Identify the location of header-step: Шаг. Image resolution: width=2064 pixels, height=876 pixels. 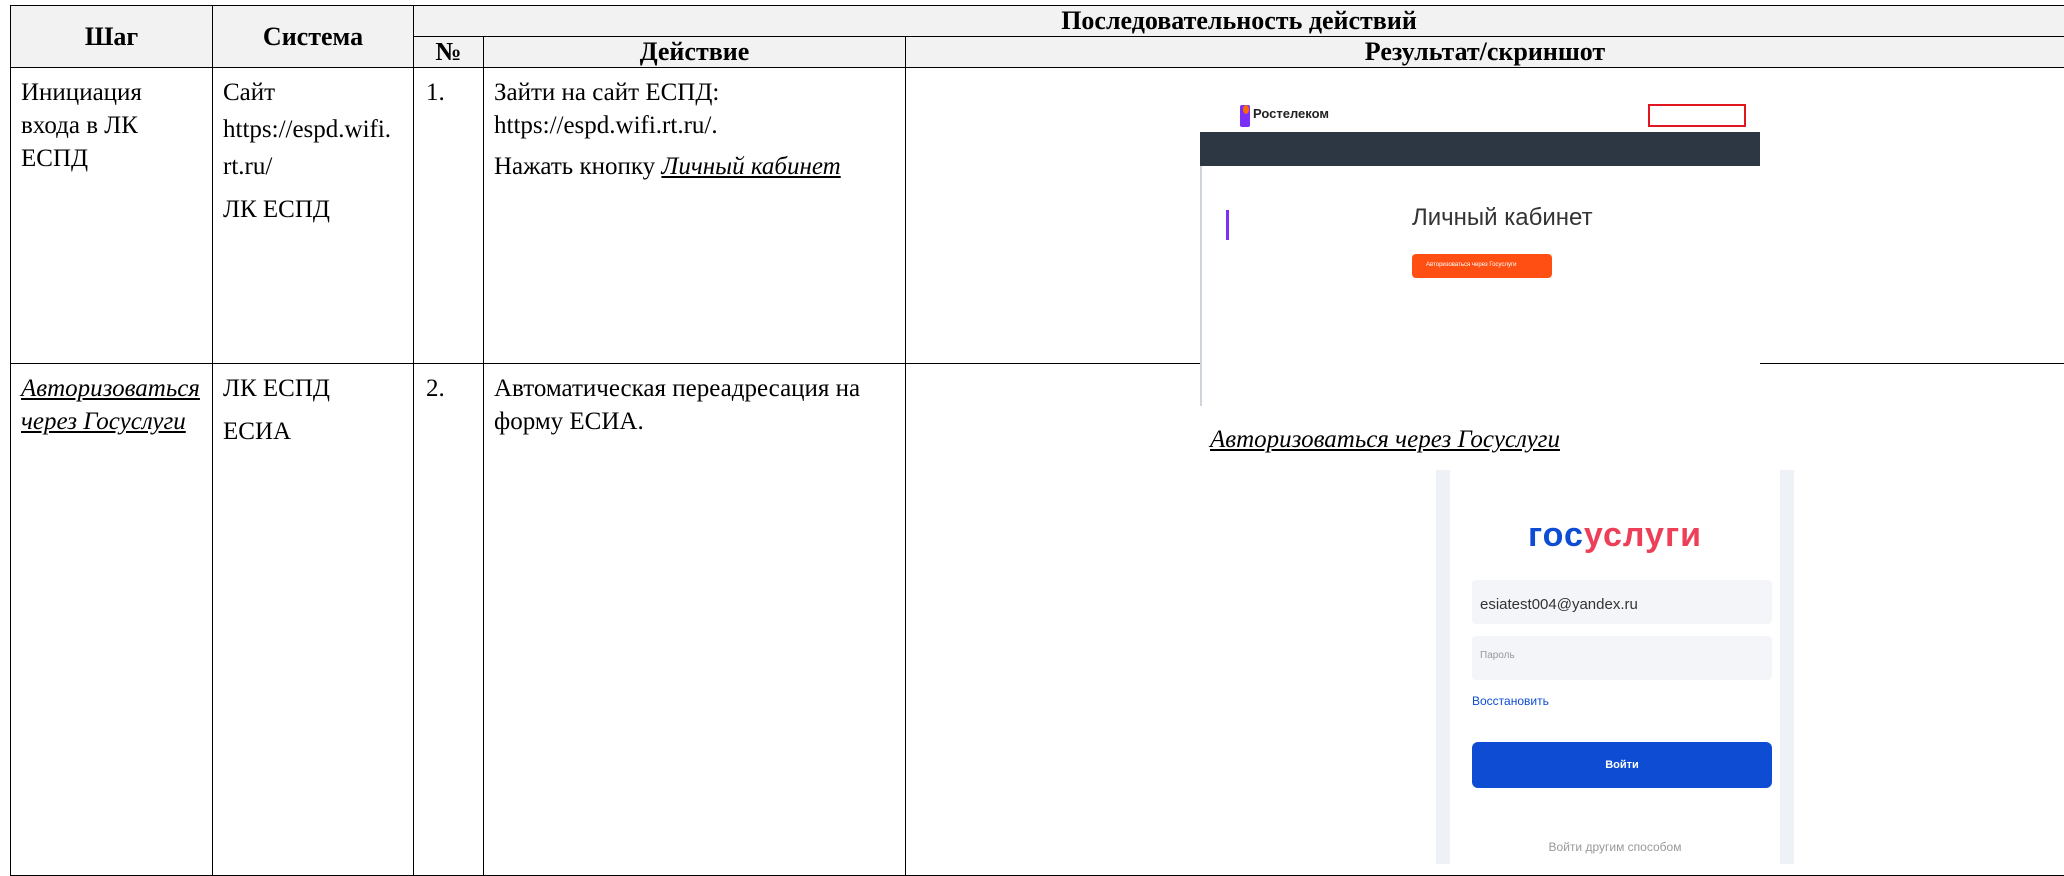
(112, 37).